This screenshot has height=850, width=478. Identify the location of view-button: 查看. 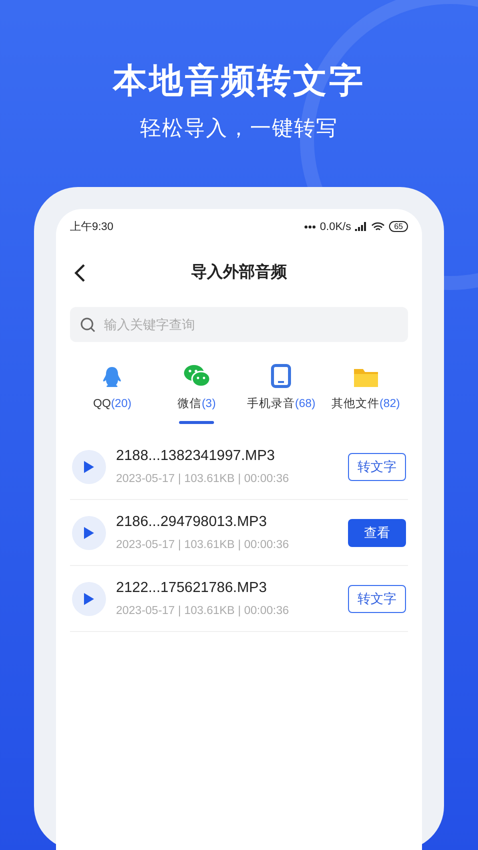
(377, 532).